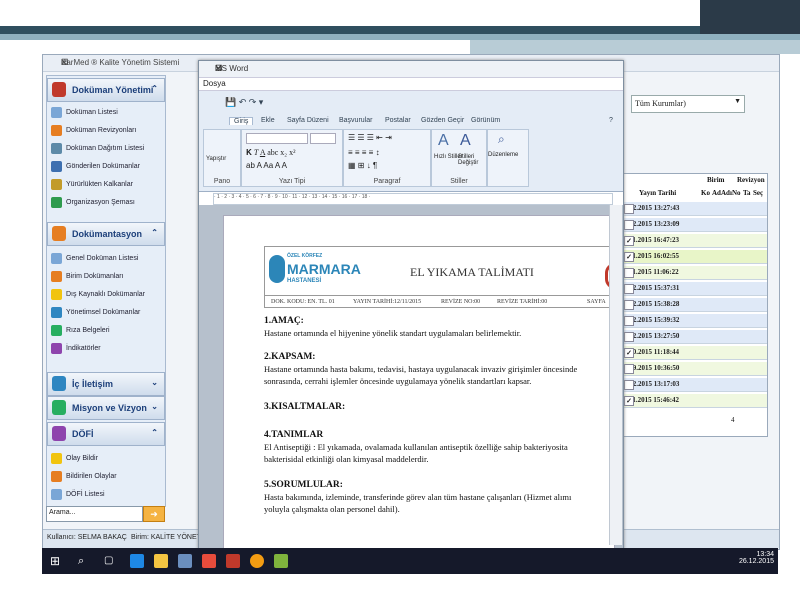 This screenshot has width=800, height=600. What do you see at coordinates (694, 273) in the screenshot?
I see `table-row: 2.11.2015 11:06:22` at bounding box center [694, 273].